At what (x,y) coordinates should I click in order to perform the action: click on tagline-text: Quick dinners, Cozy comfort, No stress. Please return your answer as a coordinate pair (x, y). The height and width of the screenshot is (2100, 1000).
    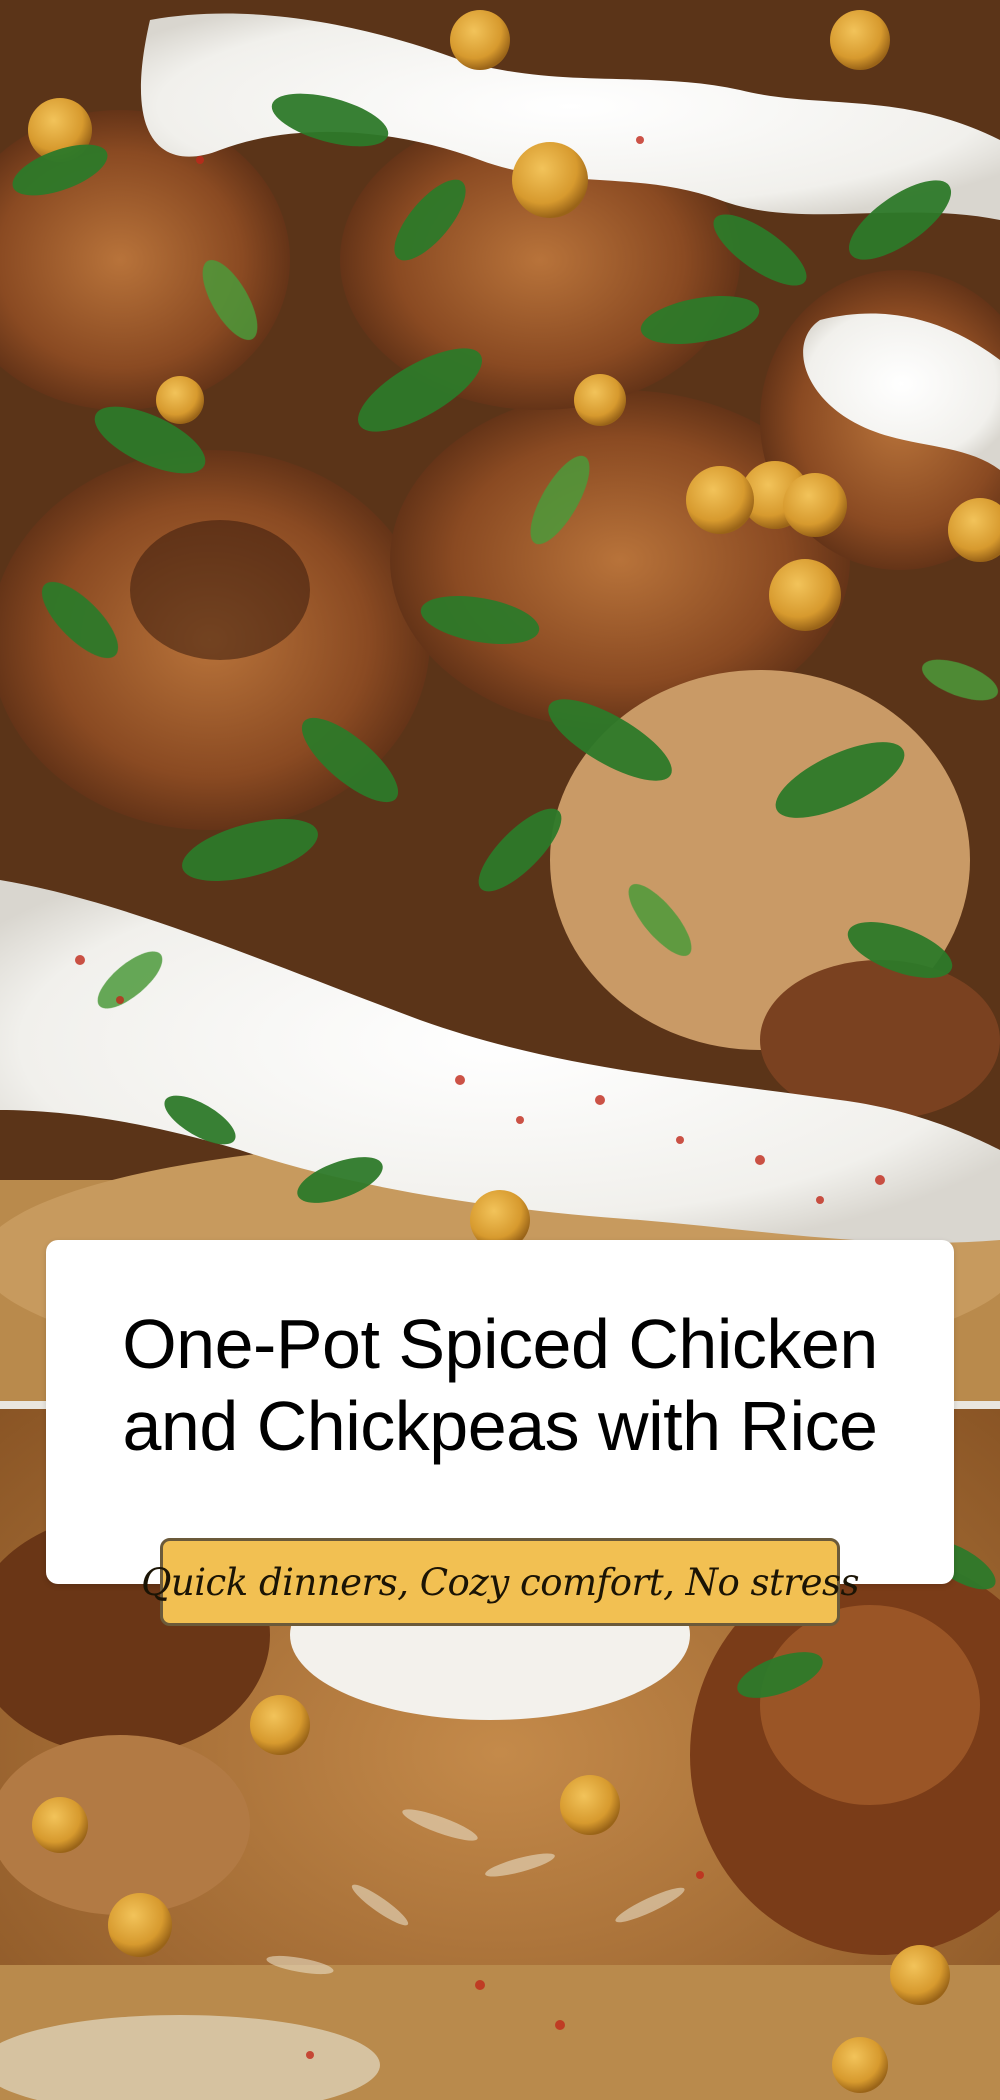
    Looking at the image, I should click on (500, 1582).